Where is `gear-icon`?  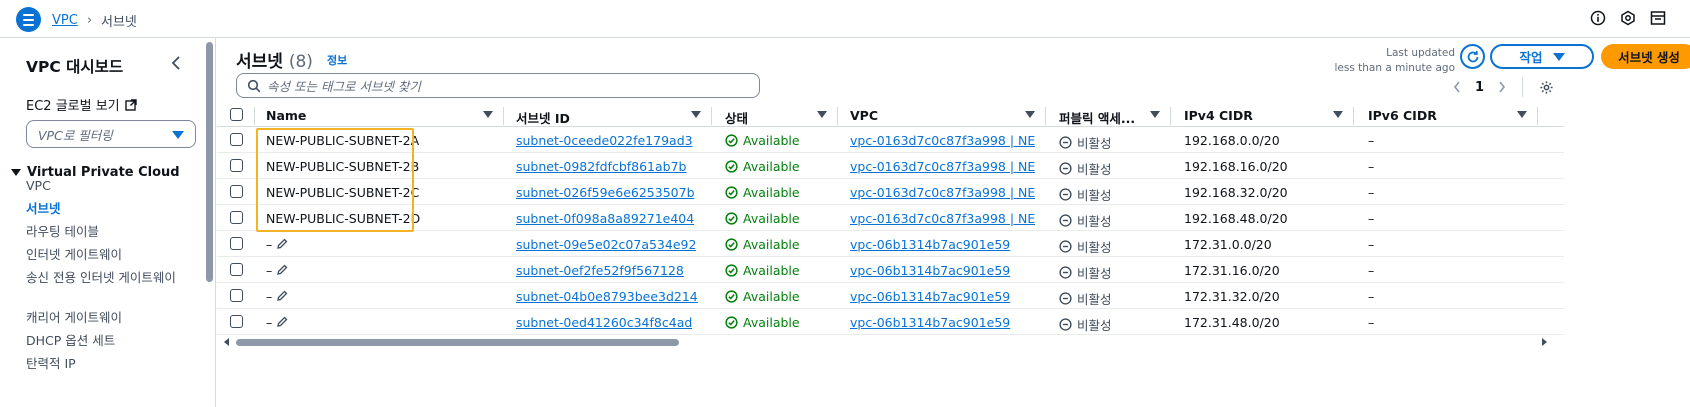 gear-icon is located at coordinates (1546, 87).